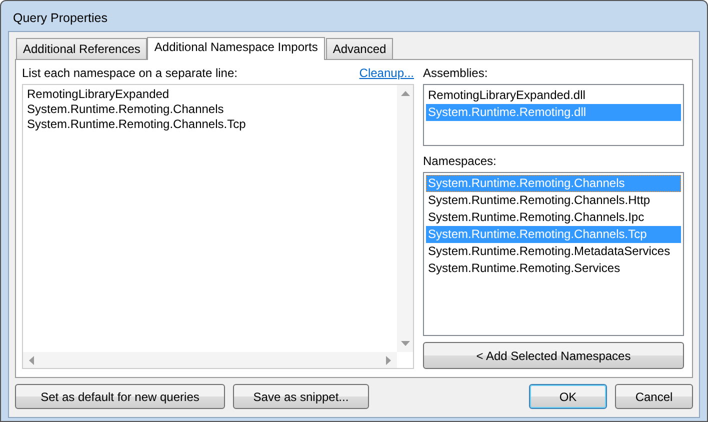 This screenshot has width=708, height=422. I want to click on horizontal-scrollbar, so click(210, 360).